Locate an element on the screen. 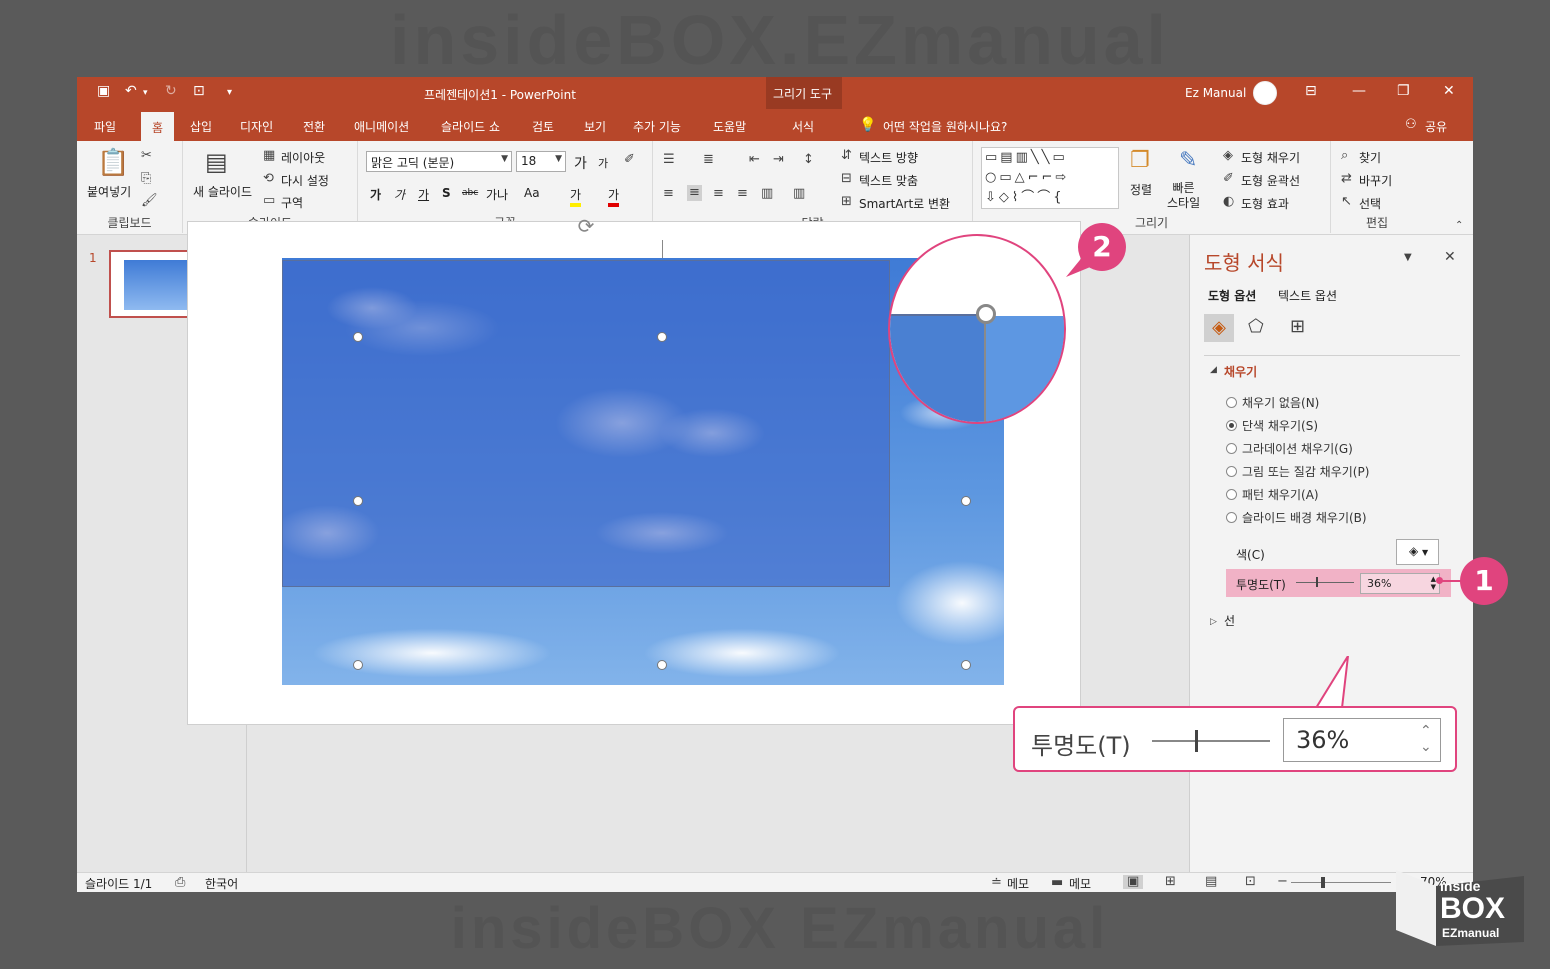 The width and height of the screenshot is (1550, 969). shadow-button: S is located at coordinates (446, 193).